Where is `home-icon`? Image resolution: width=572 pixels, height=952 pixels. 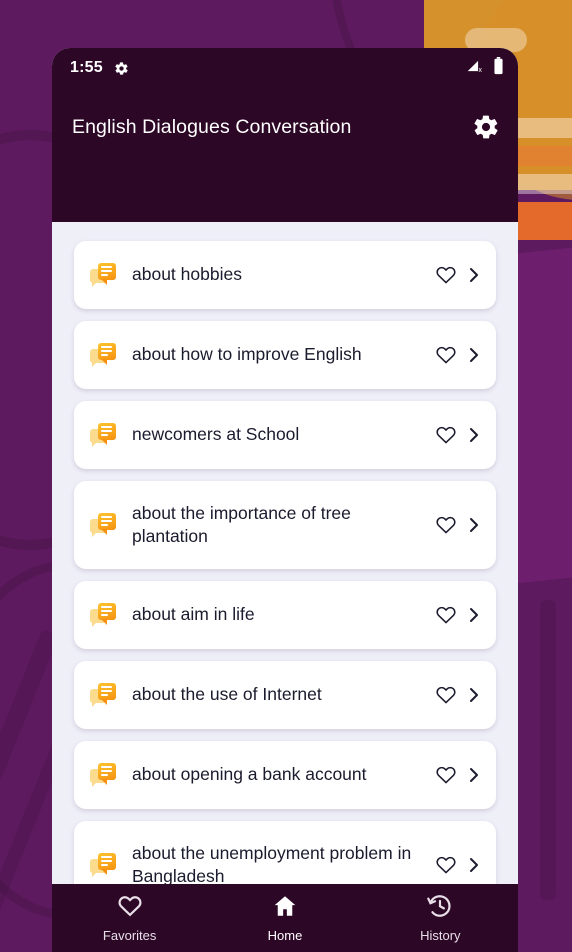 home-icon is located at coordinates (285, 908).